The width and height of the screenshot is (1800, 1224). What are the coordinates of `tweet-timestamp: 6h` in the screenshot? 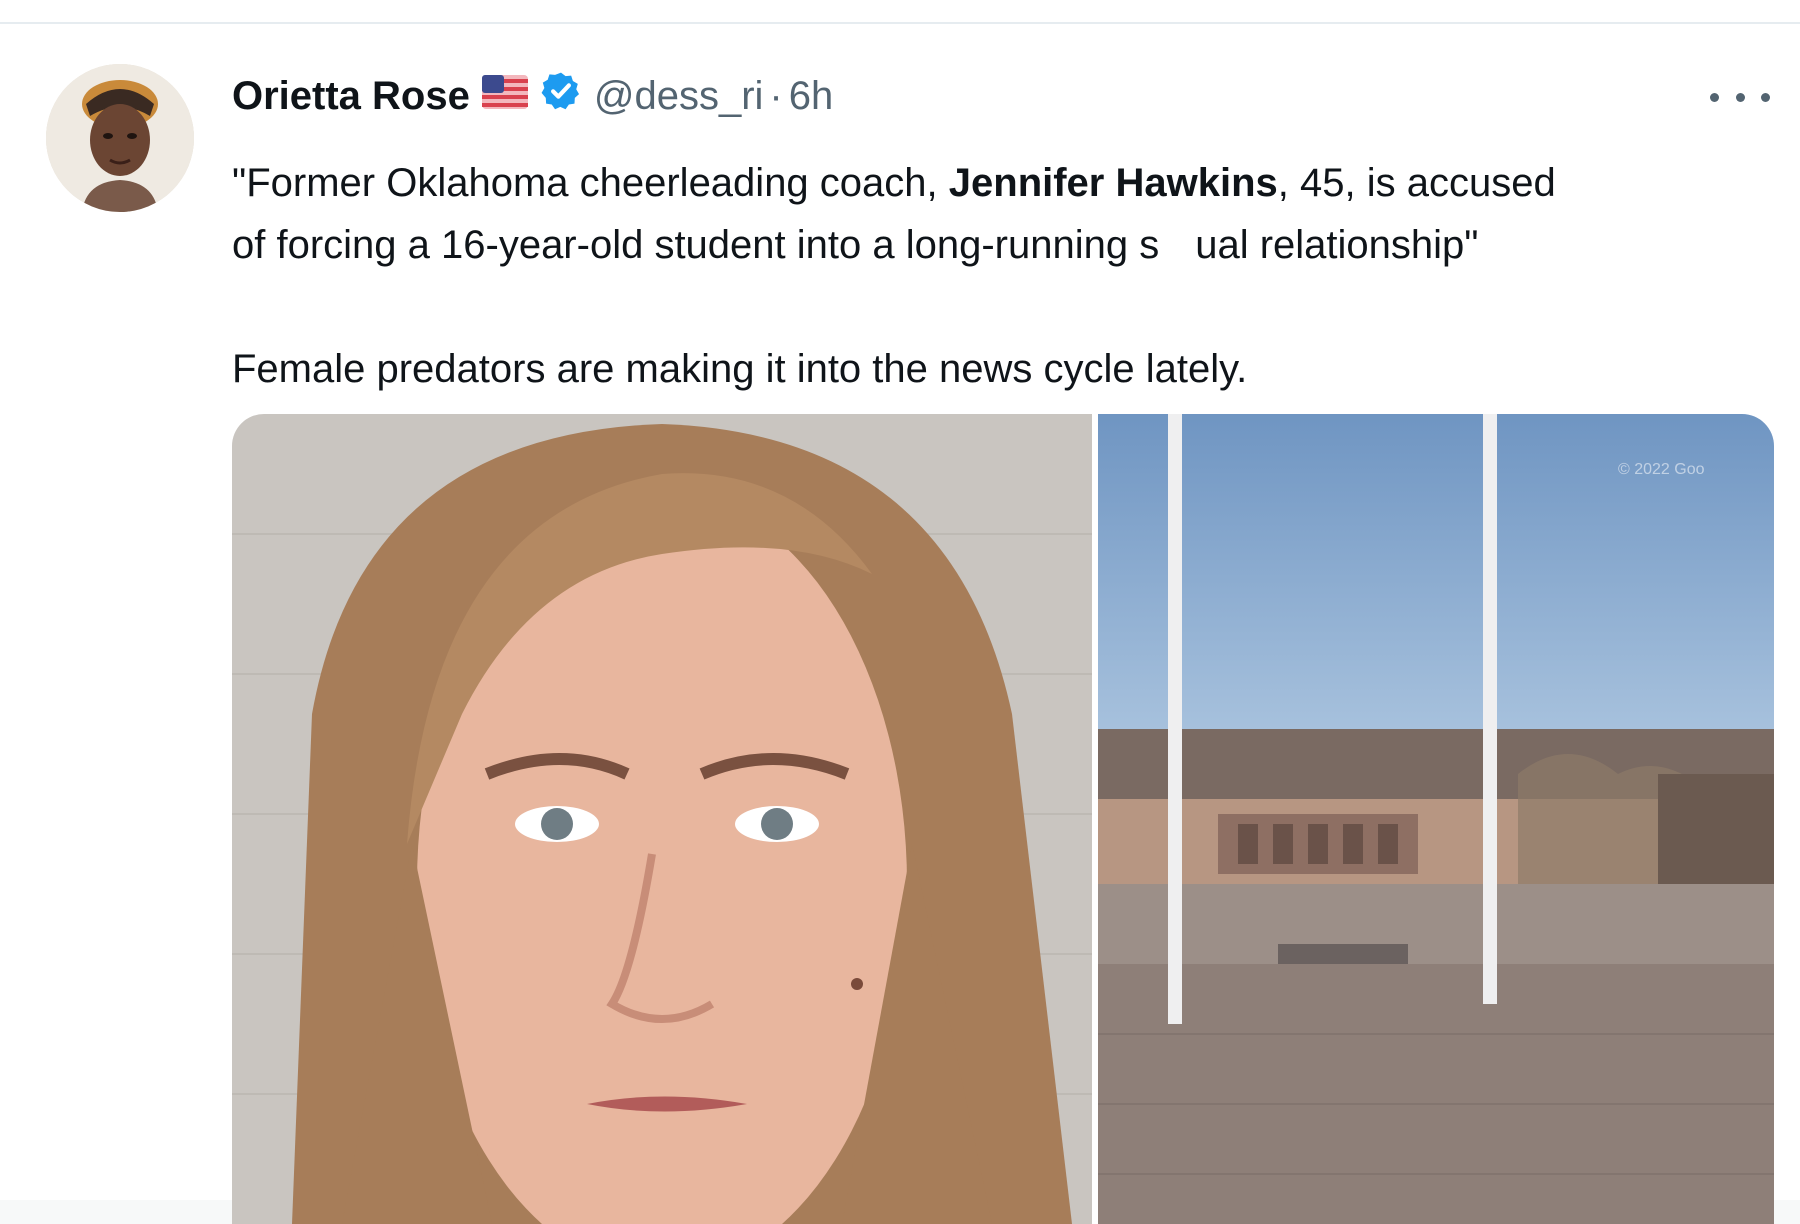 It's located at (811, 96).